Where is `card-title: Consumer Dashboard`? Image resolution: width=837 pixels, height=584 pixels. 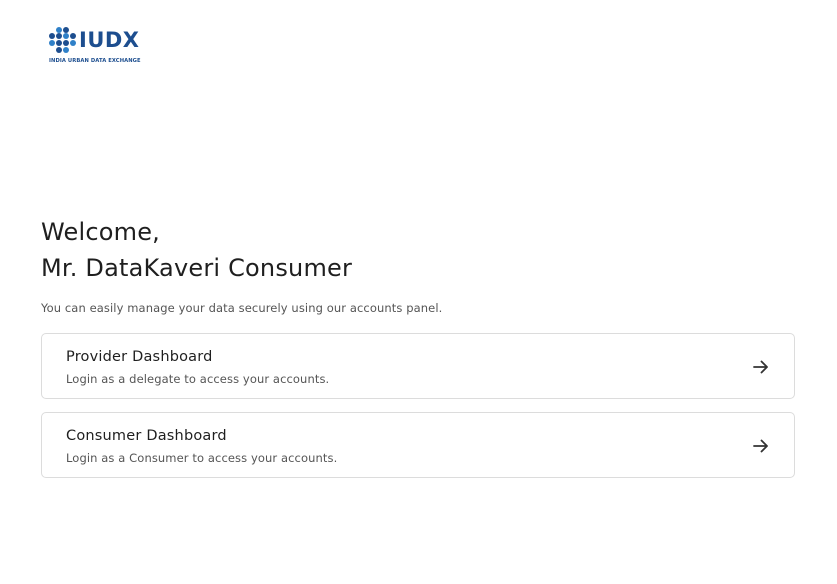 card-title: Consumer Dashboard is located at coordinates (146, 436).